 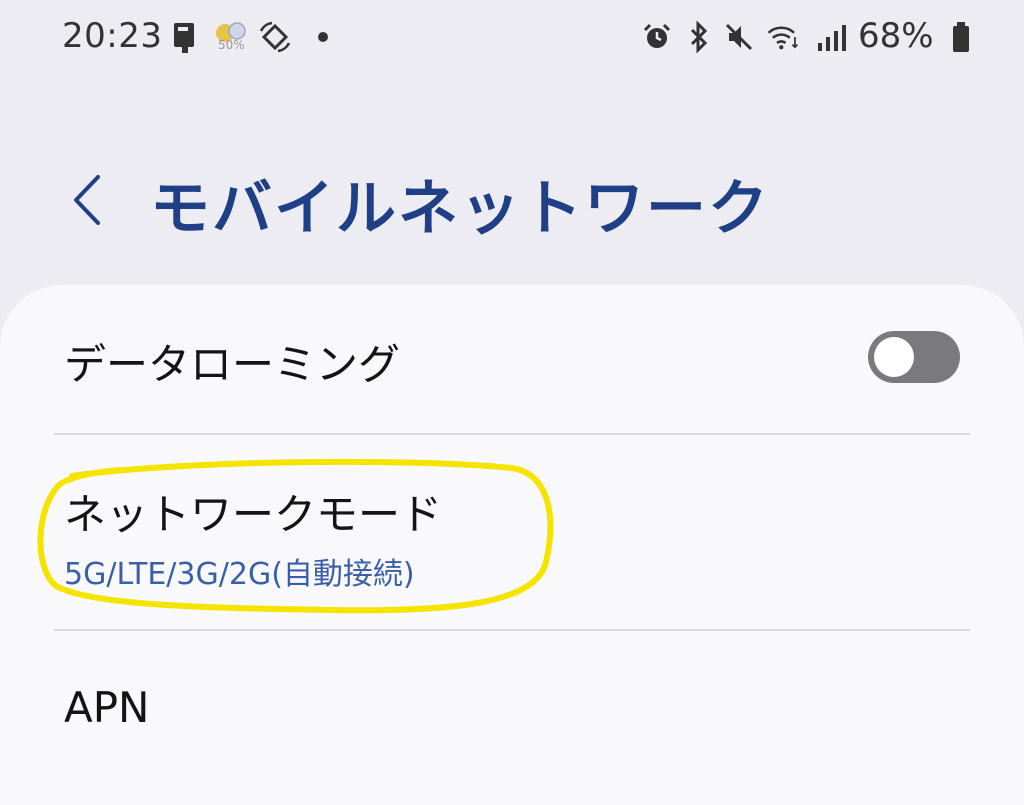 I want to click on weather-temp: 50%, so click(x=231, y=45).